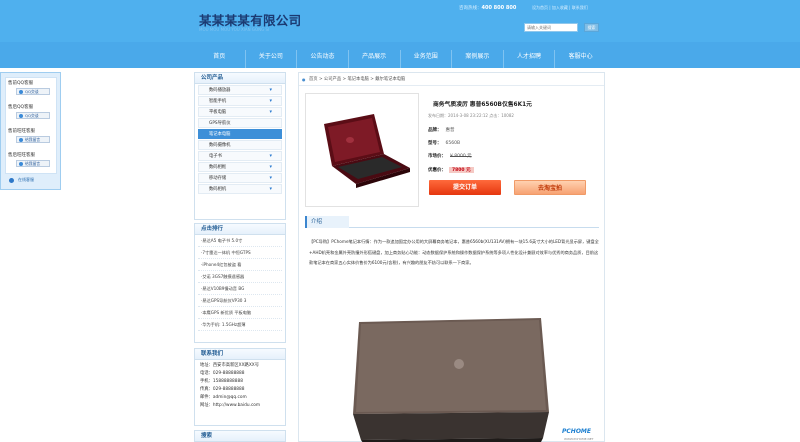  Describe the element at coordinates (21, 107) in the screenshot. I see `service-label: 售后QQ客服` at that location.